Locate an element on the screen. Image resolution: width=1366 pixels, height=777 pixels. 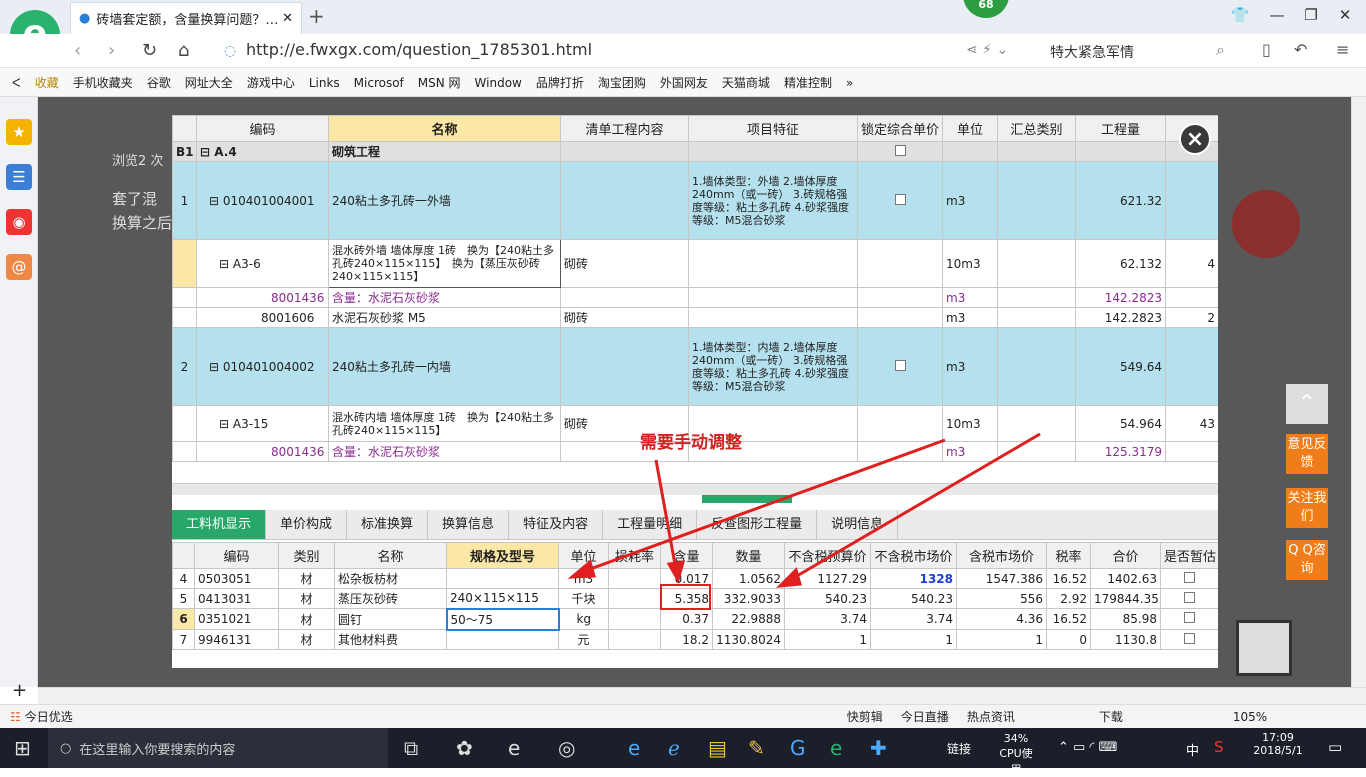
windows-start-icon: ⊞ is located at coordinates (22, 748).